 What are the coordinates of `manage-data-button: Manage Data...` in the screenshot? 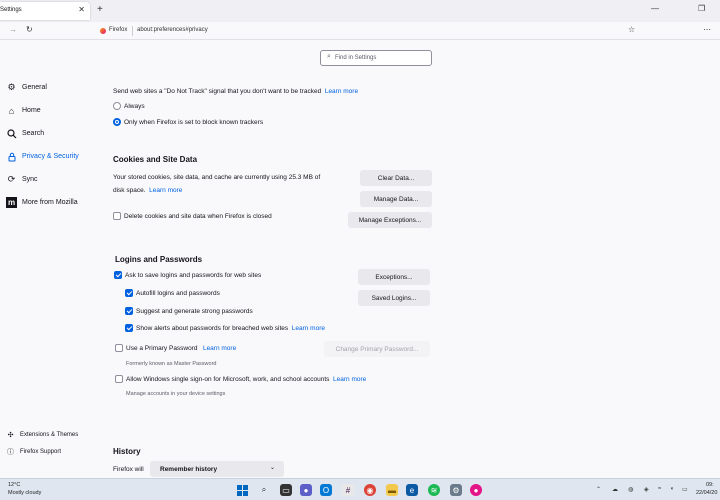 It's located at (396, 199).